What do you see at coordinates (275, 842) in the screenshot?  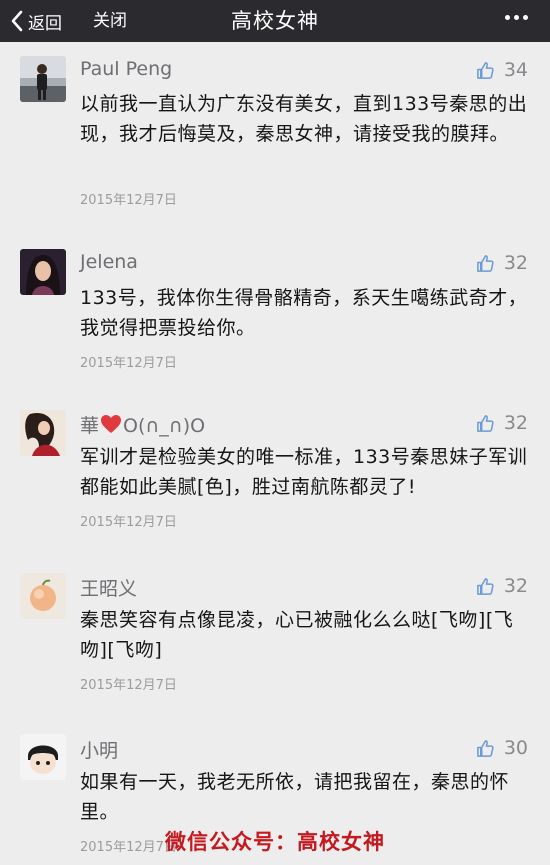 I see `watermark-text: 微信公众号：高校女神` at bounding box center [275, 842].